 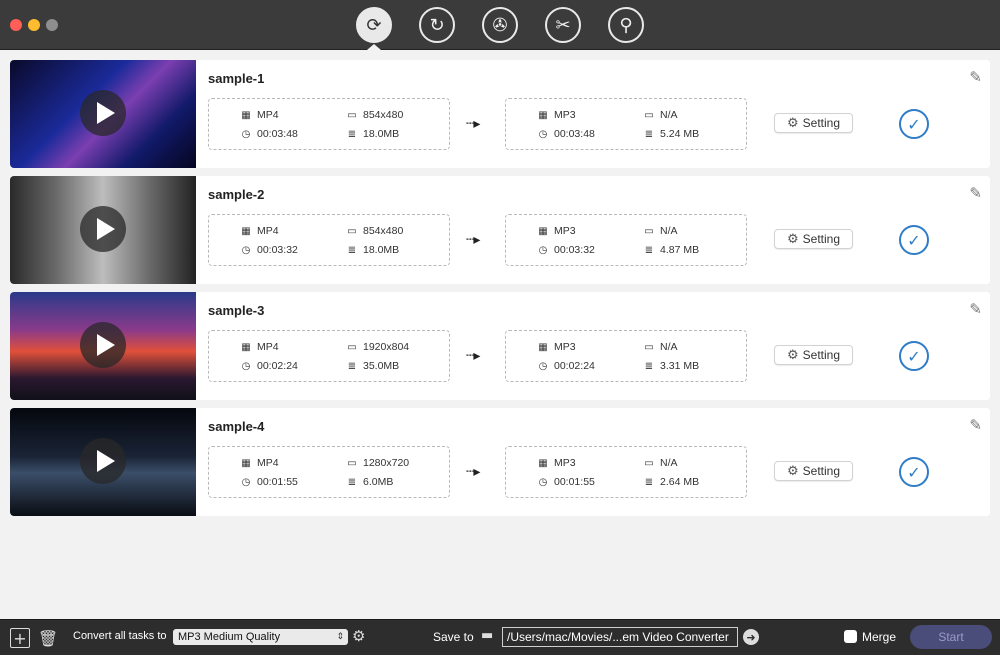 I want to click on setting-label: Setting, so click(x=821, y=355).